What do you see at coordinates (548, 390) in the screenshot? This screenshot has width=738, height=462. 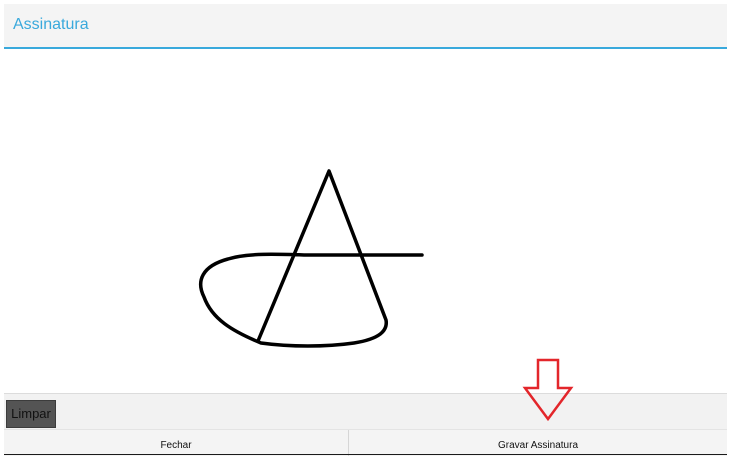 I see `arrow-down-icon` at bounding box center [548, 390].